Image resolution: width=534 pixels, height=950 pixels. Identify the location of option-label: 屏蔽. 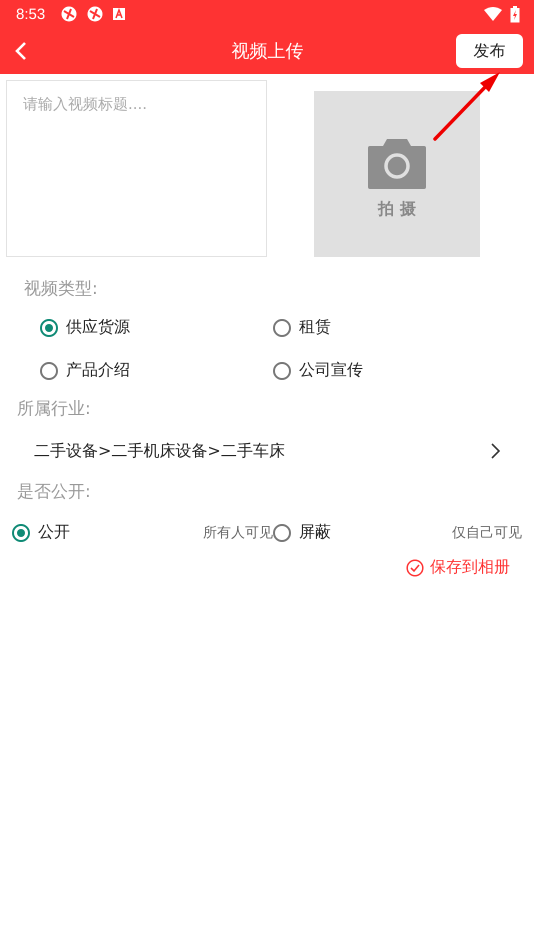
(315, 532).